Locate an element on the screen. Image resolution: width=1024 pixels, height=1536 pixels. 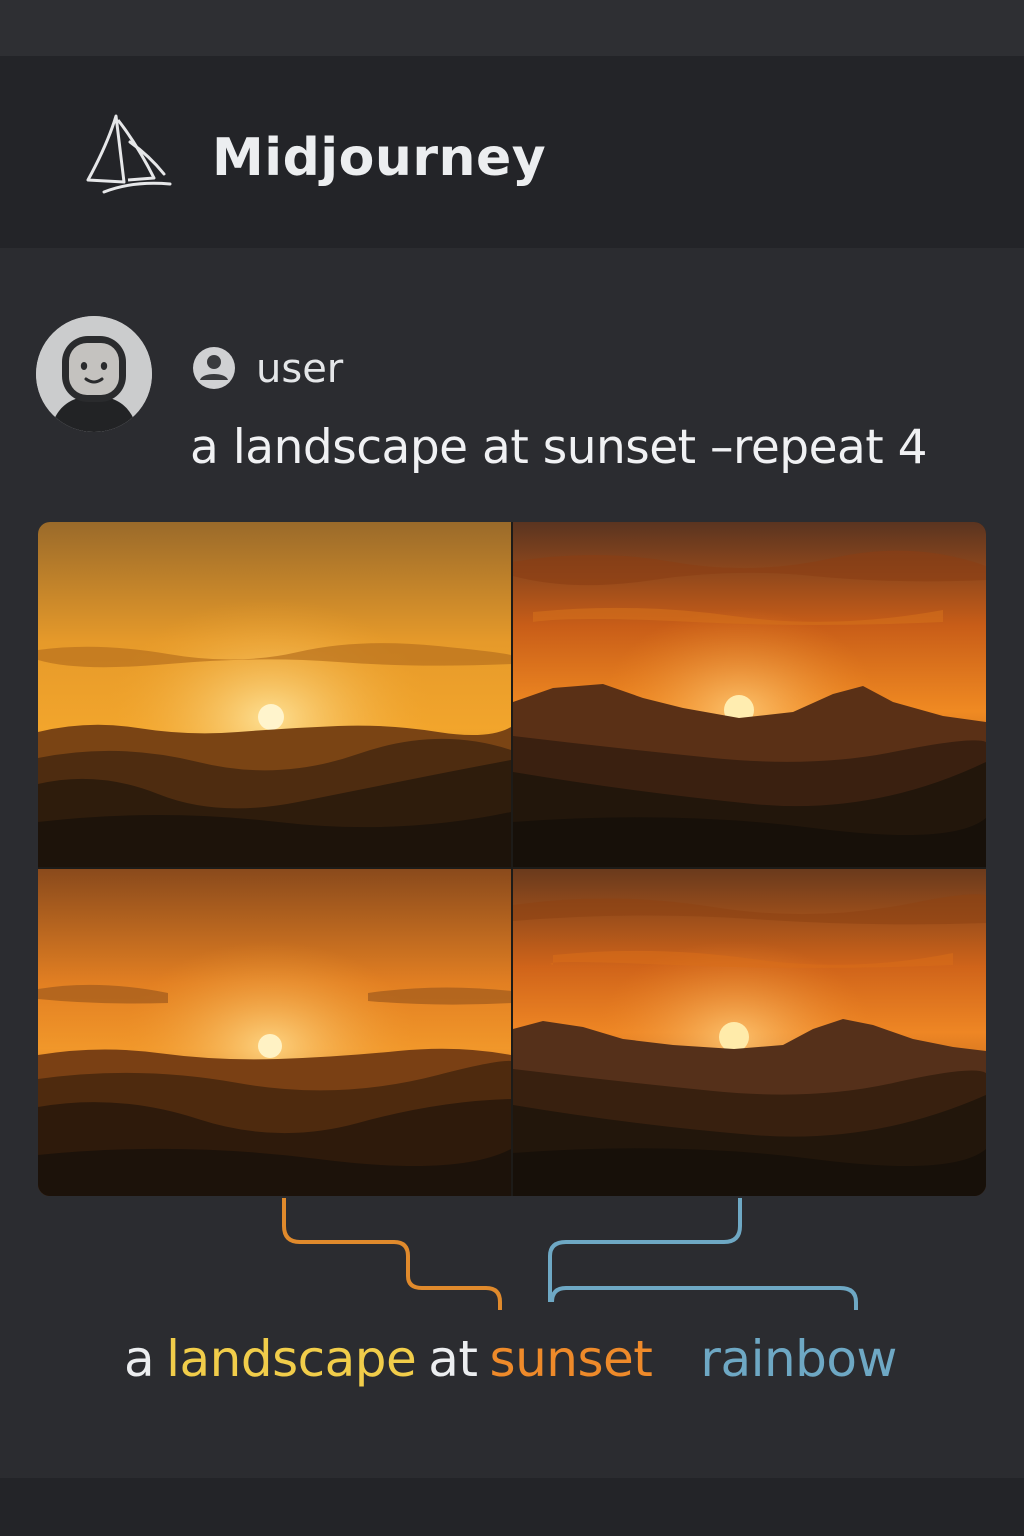
caption-word-landscape: landscape is located at coordinates (291, 1359).